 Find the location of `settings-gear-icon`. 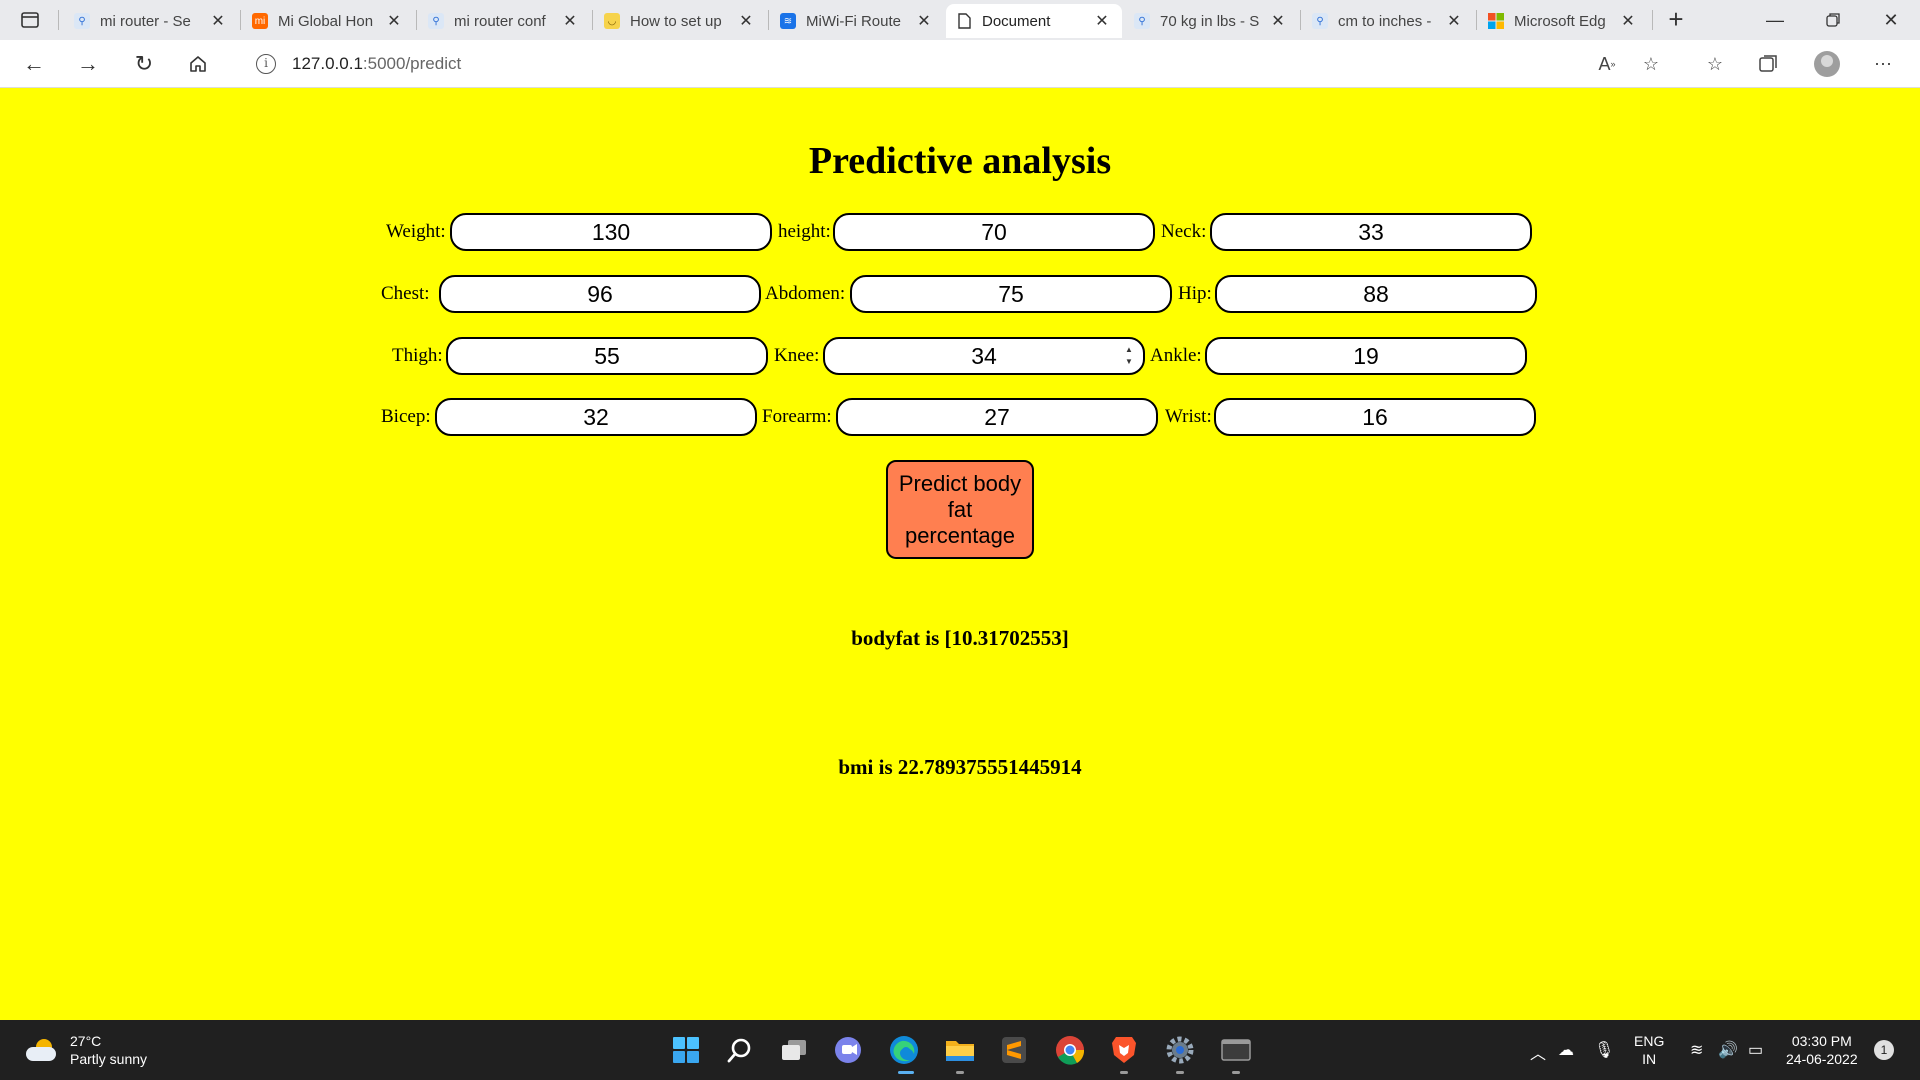

settings-gear-icon is located at coordinates (1180, 1050).